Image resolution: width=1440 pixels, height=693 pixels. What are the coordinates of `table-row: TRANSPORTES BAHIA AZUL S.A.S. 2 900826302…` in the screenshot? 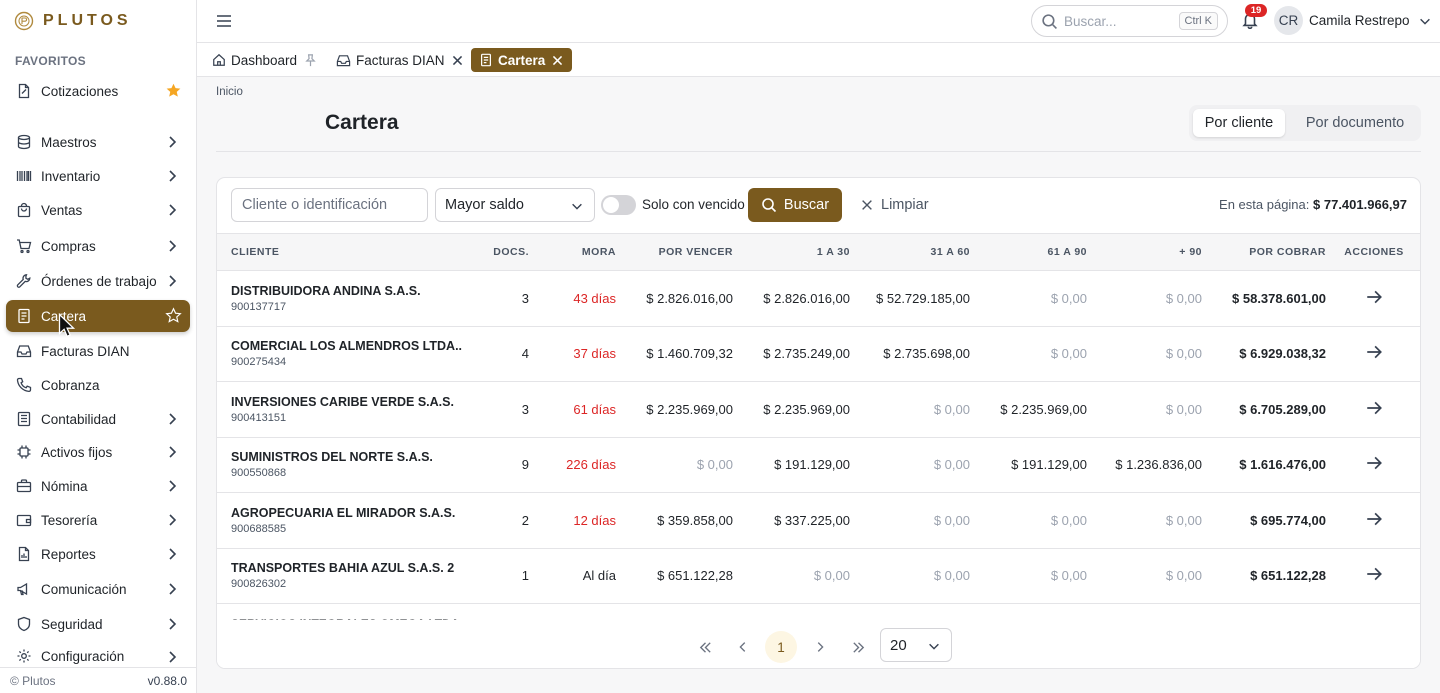 It's located at (818, 576).